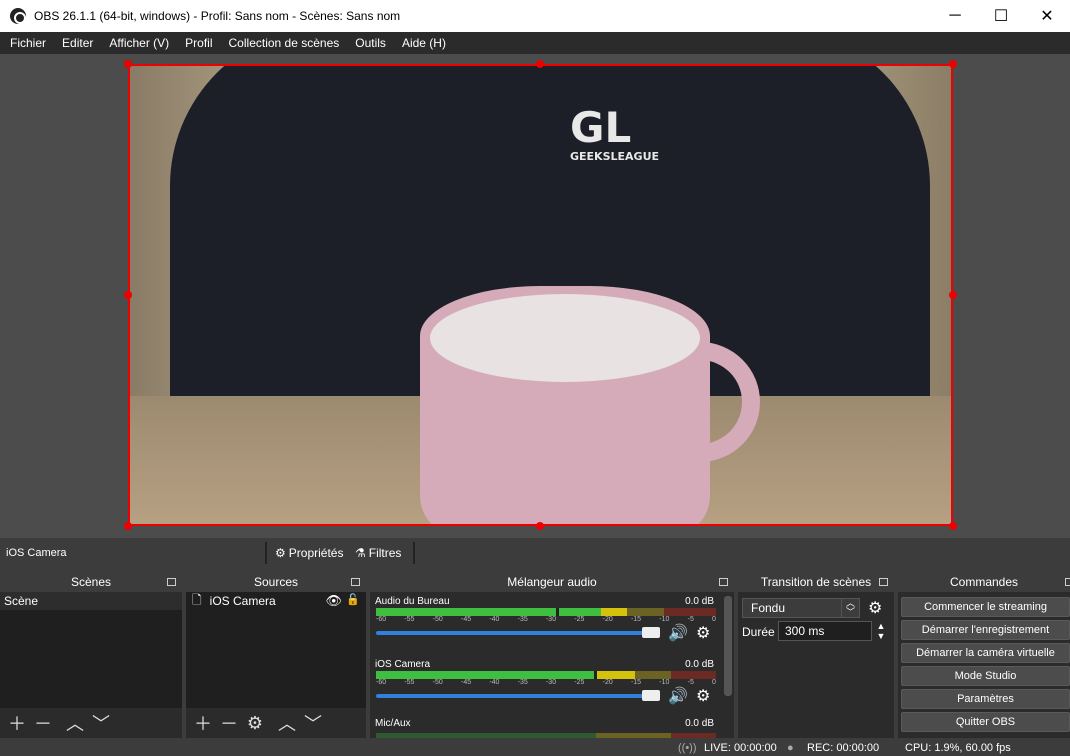 This screenshot has height=756, width=1070. Describe the element at coordinates (381, 682) in the screenshot. I see `tick-label: -60` at that location.